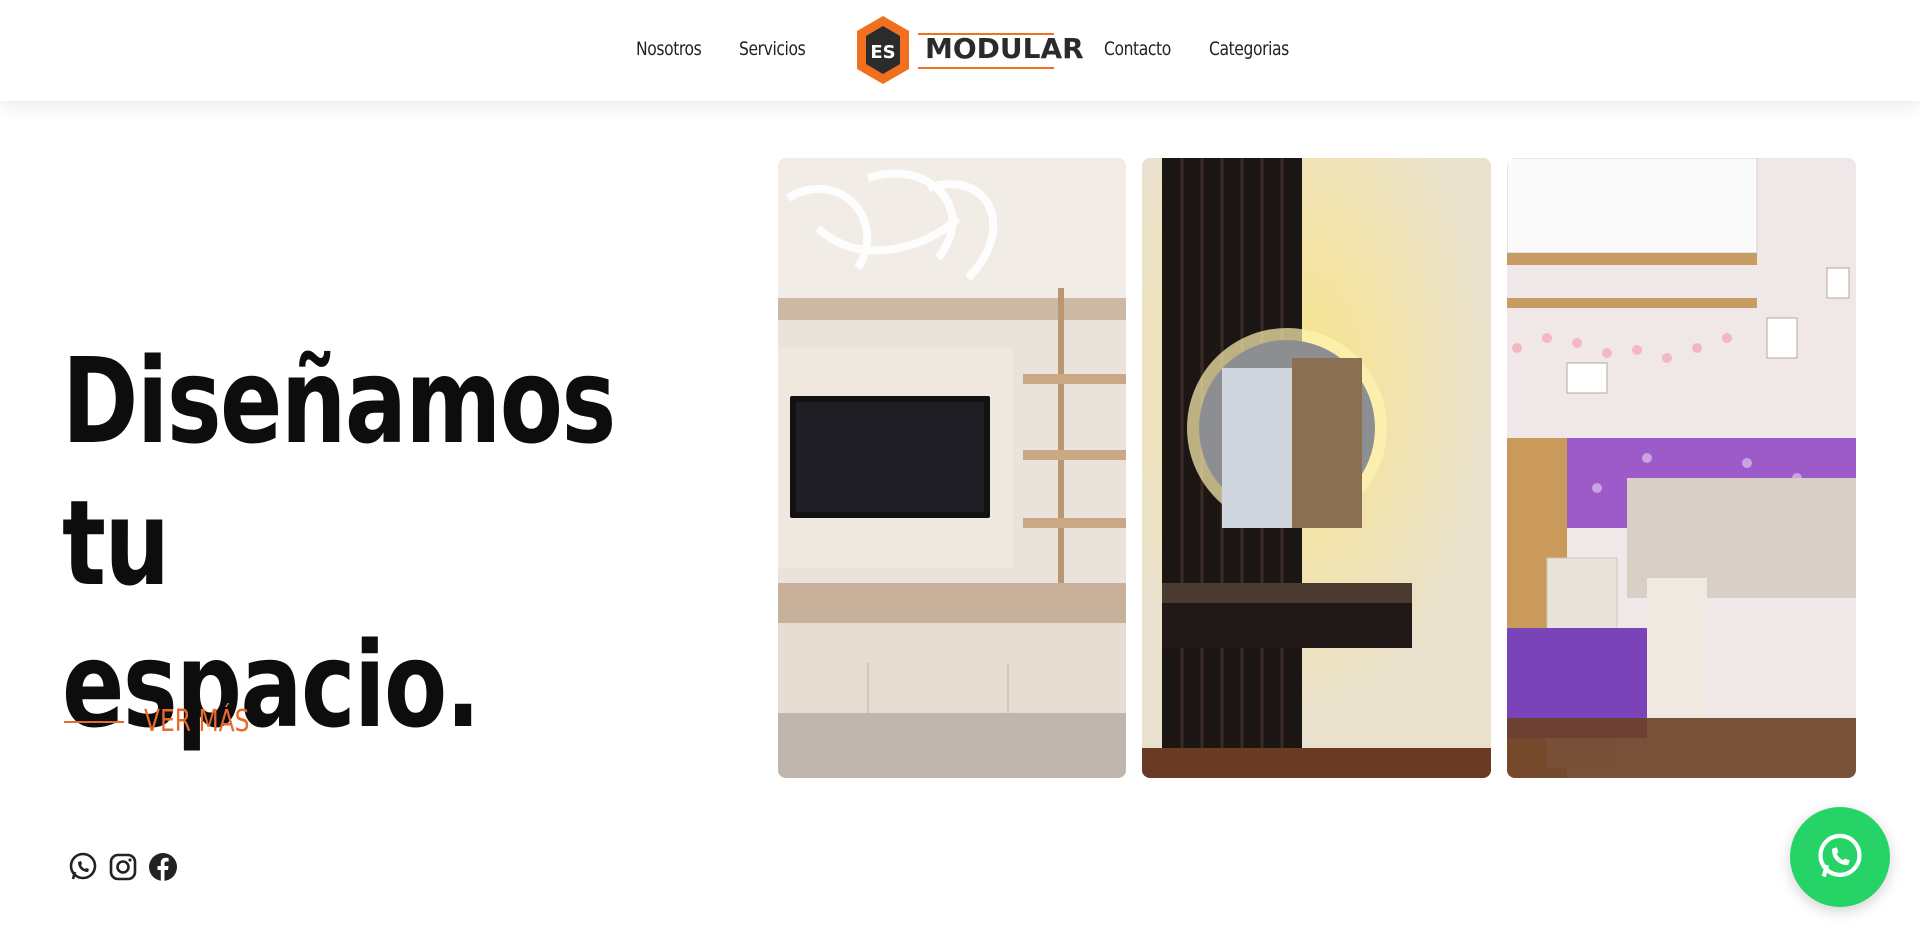 This screenshot has height=937, width=1920. Describe the element at coordinates (882, 52) in the screenshot. I see `logo-badge-text: ES` at that location.